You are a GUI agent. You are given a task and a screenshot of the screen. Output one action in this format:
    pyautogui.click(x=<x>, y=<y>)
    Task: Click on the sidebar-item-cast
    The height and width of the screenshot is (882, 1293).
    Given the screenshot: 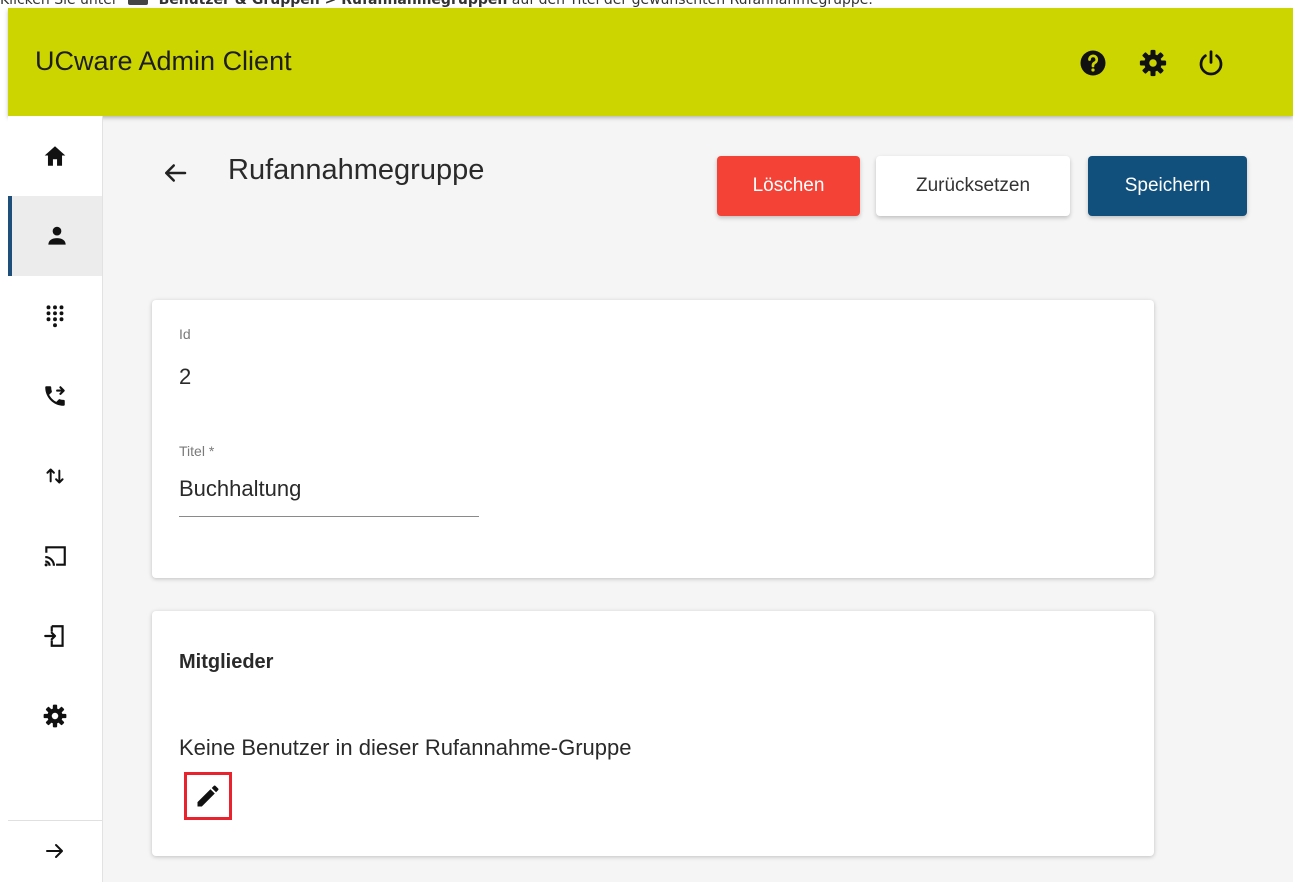 What is the action you would take?
    pyautogui.click(x=55, y=556)
    